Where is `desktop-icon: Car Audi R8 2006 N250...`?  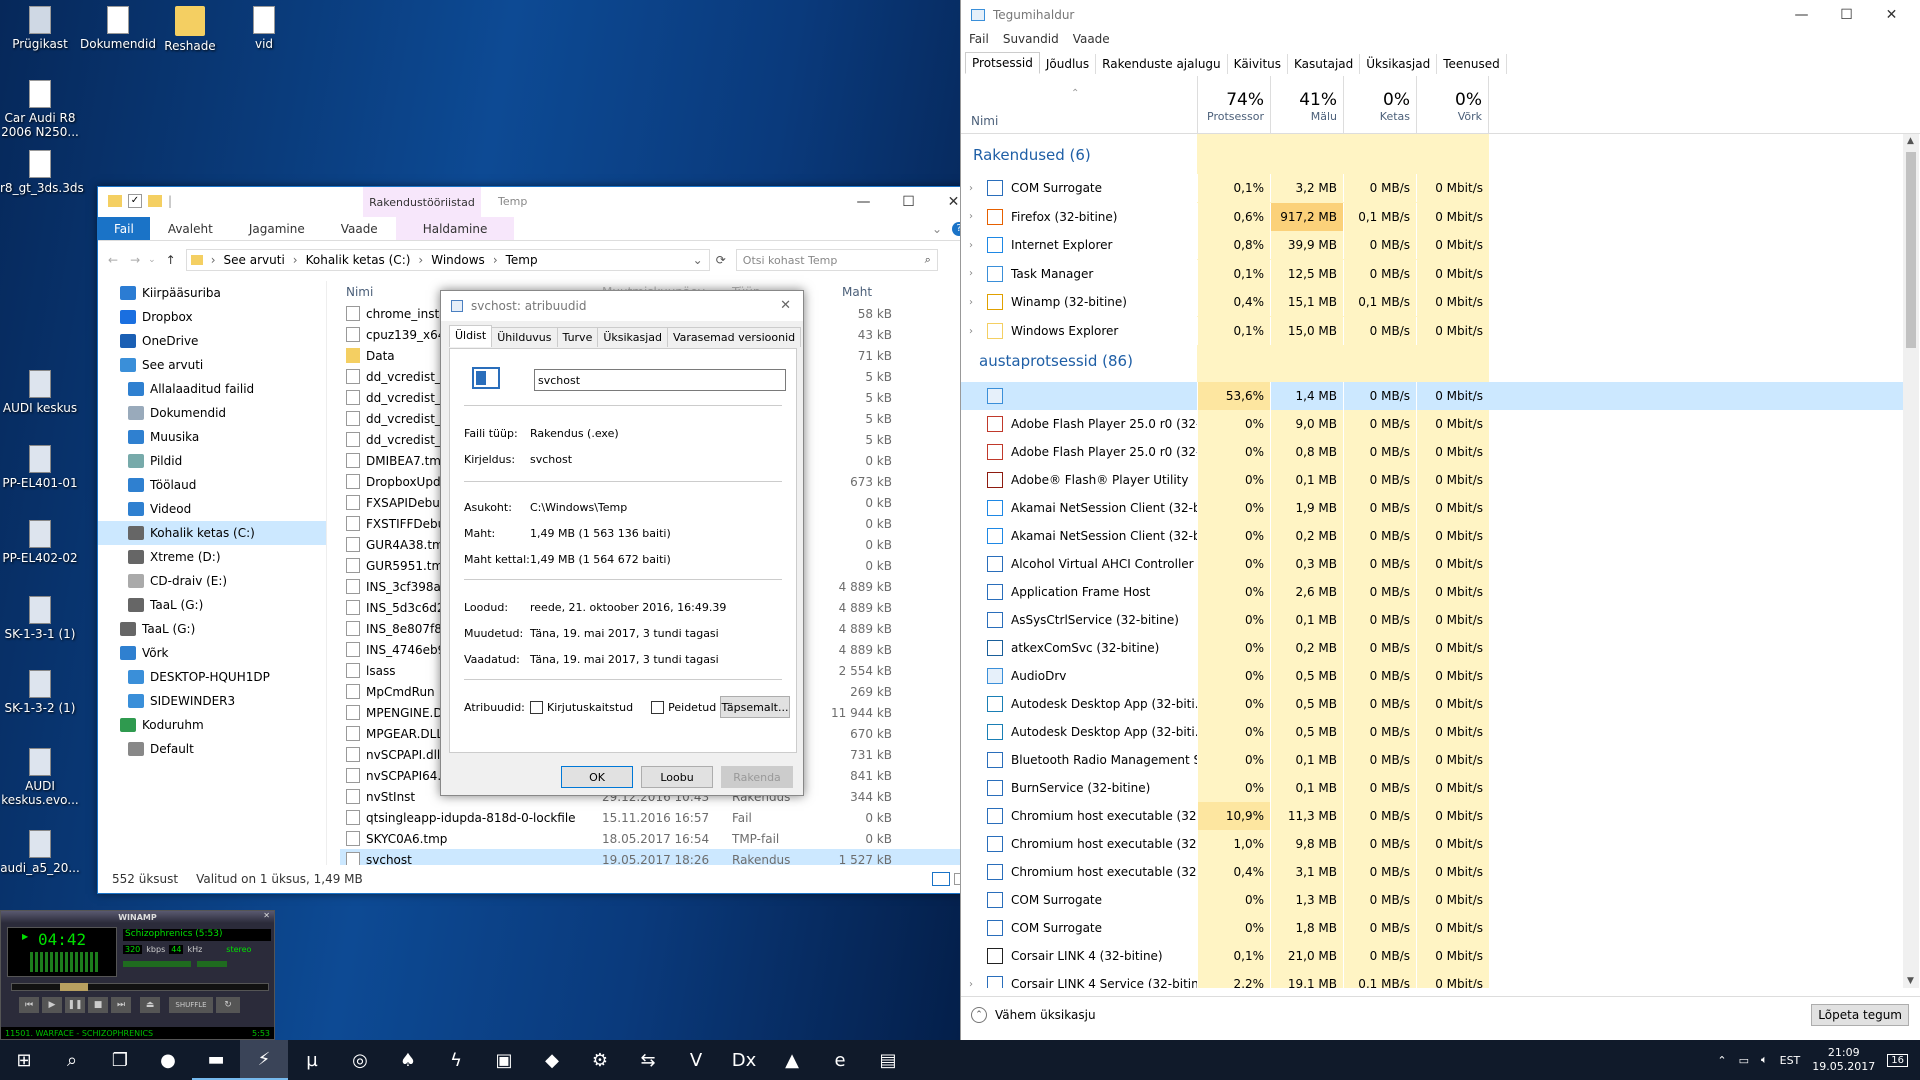
desktop-icon: Car Audi R8 2006 N250... is located at coordinates (40, 109).